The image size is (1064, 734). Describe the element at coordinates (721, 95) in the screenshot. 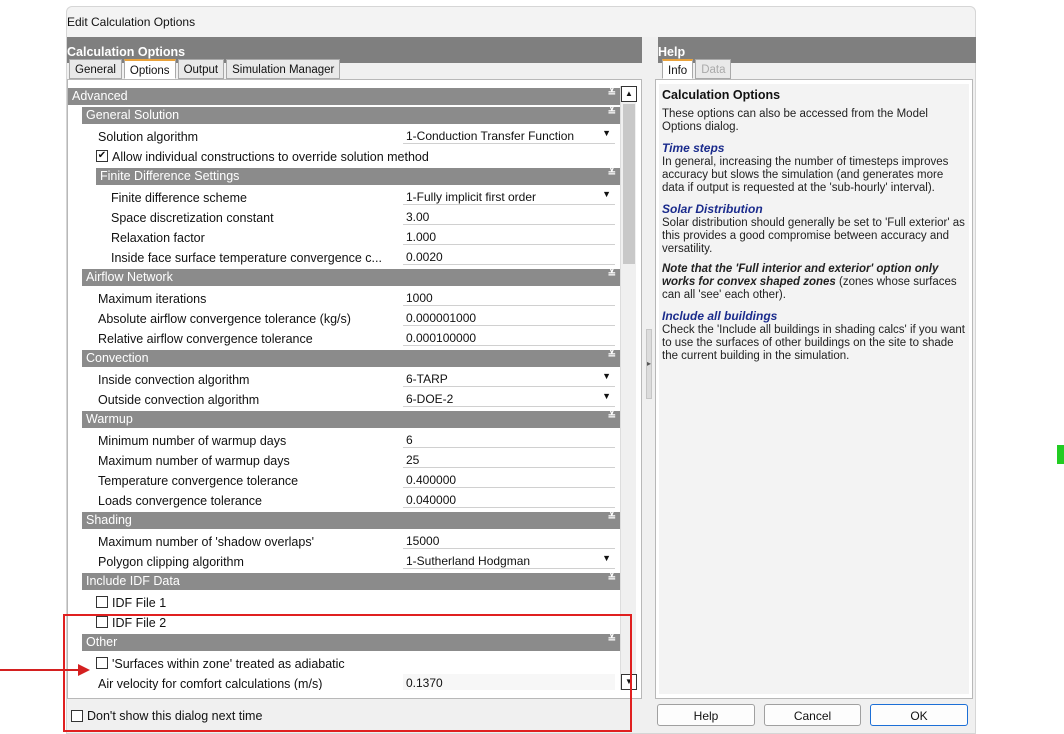

I see `help-heading: Calculation Options` at that location.